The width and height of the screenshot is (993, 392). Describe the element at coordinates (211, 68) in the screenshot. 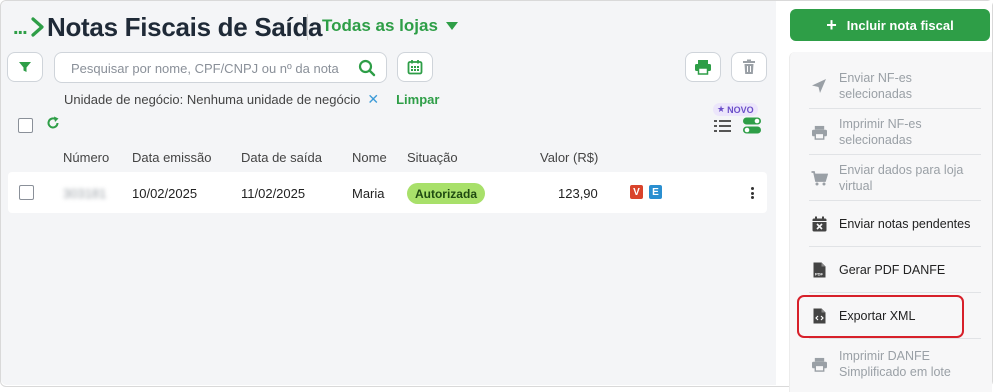

I see `search-input` at that location.